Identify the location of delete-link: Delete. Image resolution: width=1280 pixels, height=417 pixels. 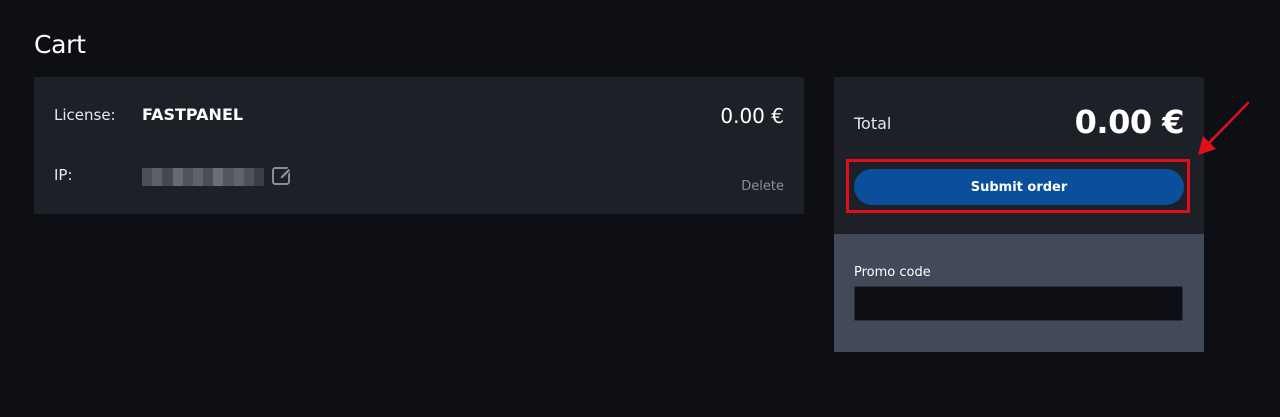
(762, 186).